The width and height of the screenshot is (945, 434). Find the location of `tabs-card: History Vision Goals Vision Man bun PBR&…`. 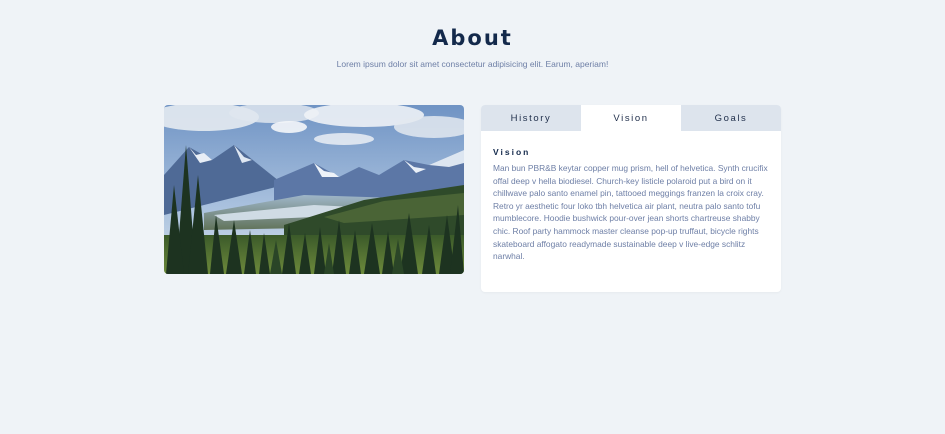

tabs-card: History Vision Goals Vision Man bun PBR&… is located at coordinates (631, 198).